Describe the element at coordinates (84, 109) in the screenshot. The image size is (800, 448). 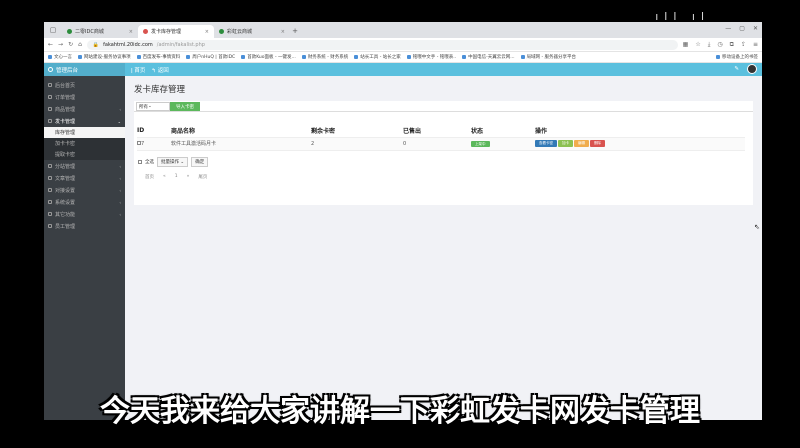
I see `sidebar-item-goods: 商品管理 ‹` at that location.